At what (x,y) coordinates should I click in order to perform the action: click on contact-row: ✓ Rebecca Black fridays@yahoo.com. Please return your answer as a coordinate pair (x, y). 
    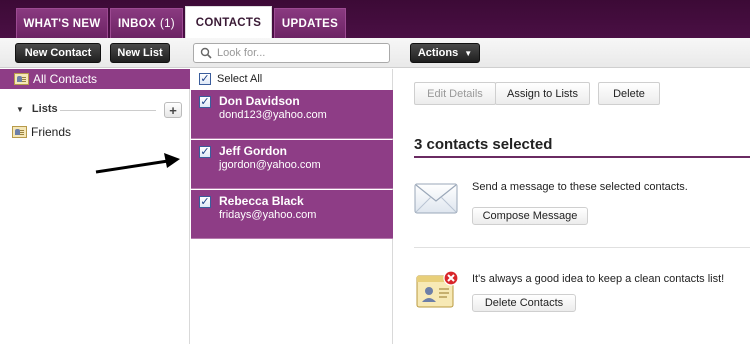
    Looking at the image, I should click on (292, 214).